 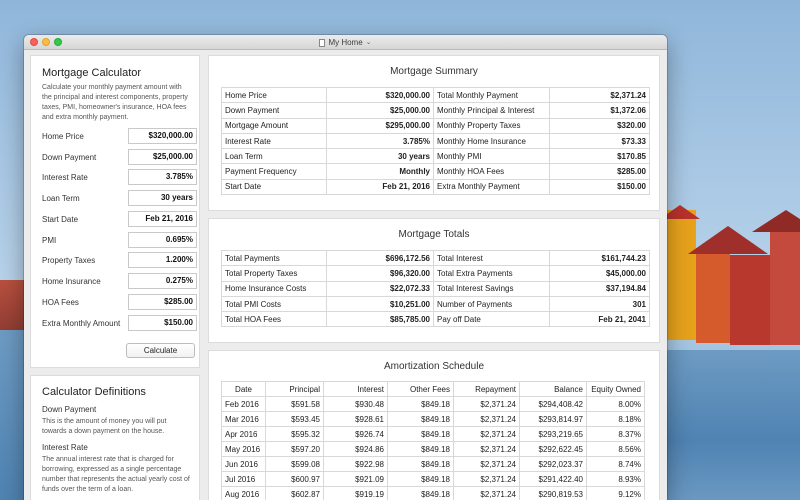 What do you see at coordinates (119, 177) in the screenshot?
I see `field-interest-rate: Interest Rate 3.785%` at bounding box center [119, 177].